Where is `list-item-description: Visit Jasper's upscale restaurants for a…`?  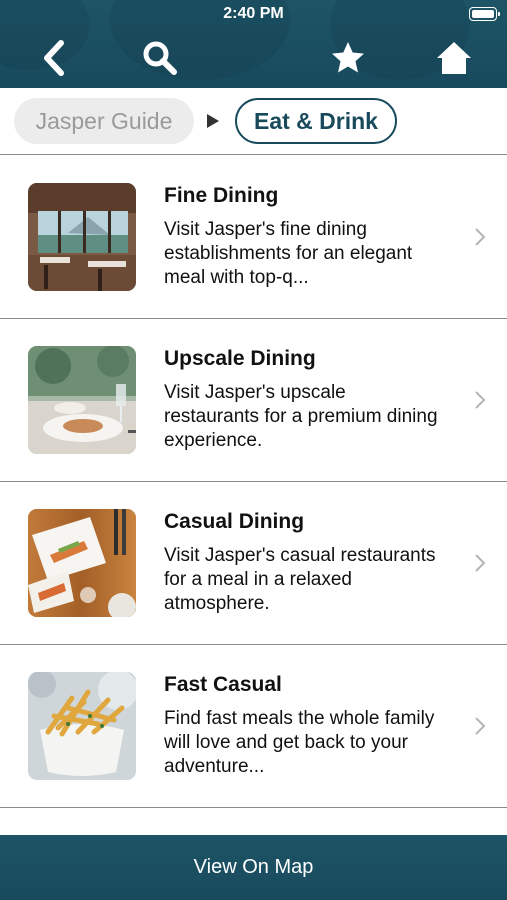 list-item-description: Visit Jasper's upscale restaurants for a… is located at coordinates (301, 416).